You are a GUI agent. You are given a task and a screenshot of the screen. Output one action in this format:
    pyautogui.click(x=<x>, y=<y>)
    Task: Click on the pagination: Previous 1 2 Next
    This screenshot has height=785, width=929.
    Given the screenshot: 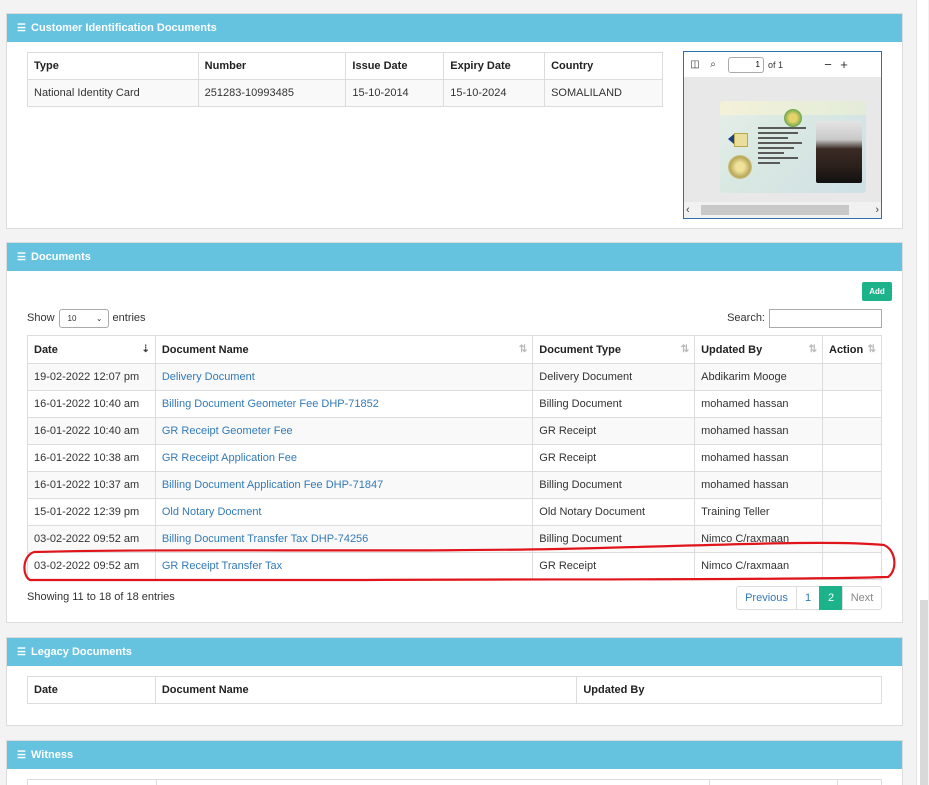 What is the action you would take?
    pyautogui.click(x=809, y=598)
    